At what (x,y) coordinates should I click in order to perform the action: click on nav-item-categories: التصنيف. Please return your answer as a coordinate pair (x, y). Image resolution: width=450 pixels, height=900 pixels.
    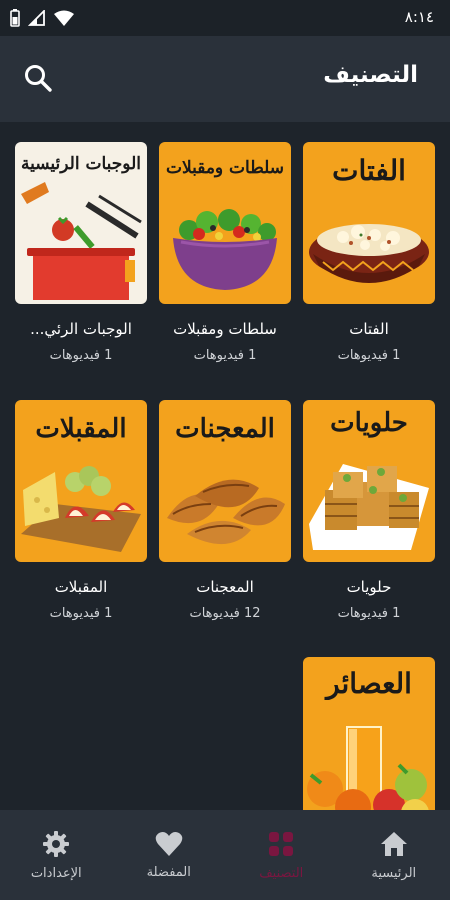
    Looking at the image, I should click on (281, 855).